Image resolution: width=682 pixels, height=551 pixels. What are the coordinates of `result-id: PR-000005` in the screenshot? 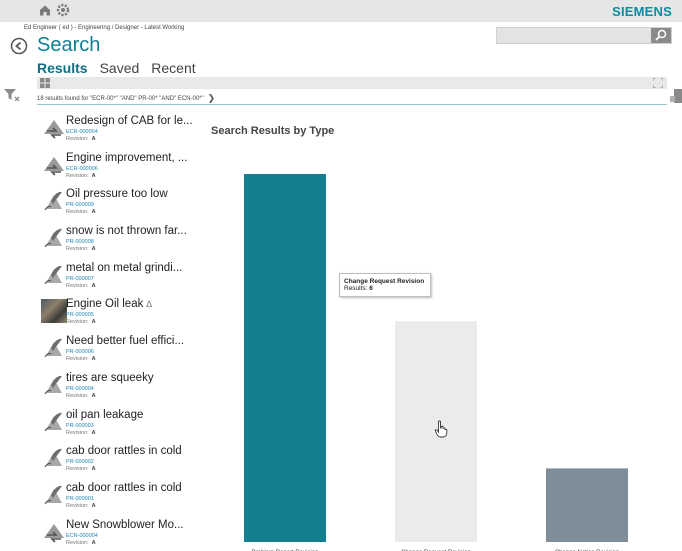 It's located at (80, 315).